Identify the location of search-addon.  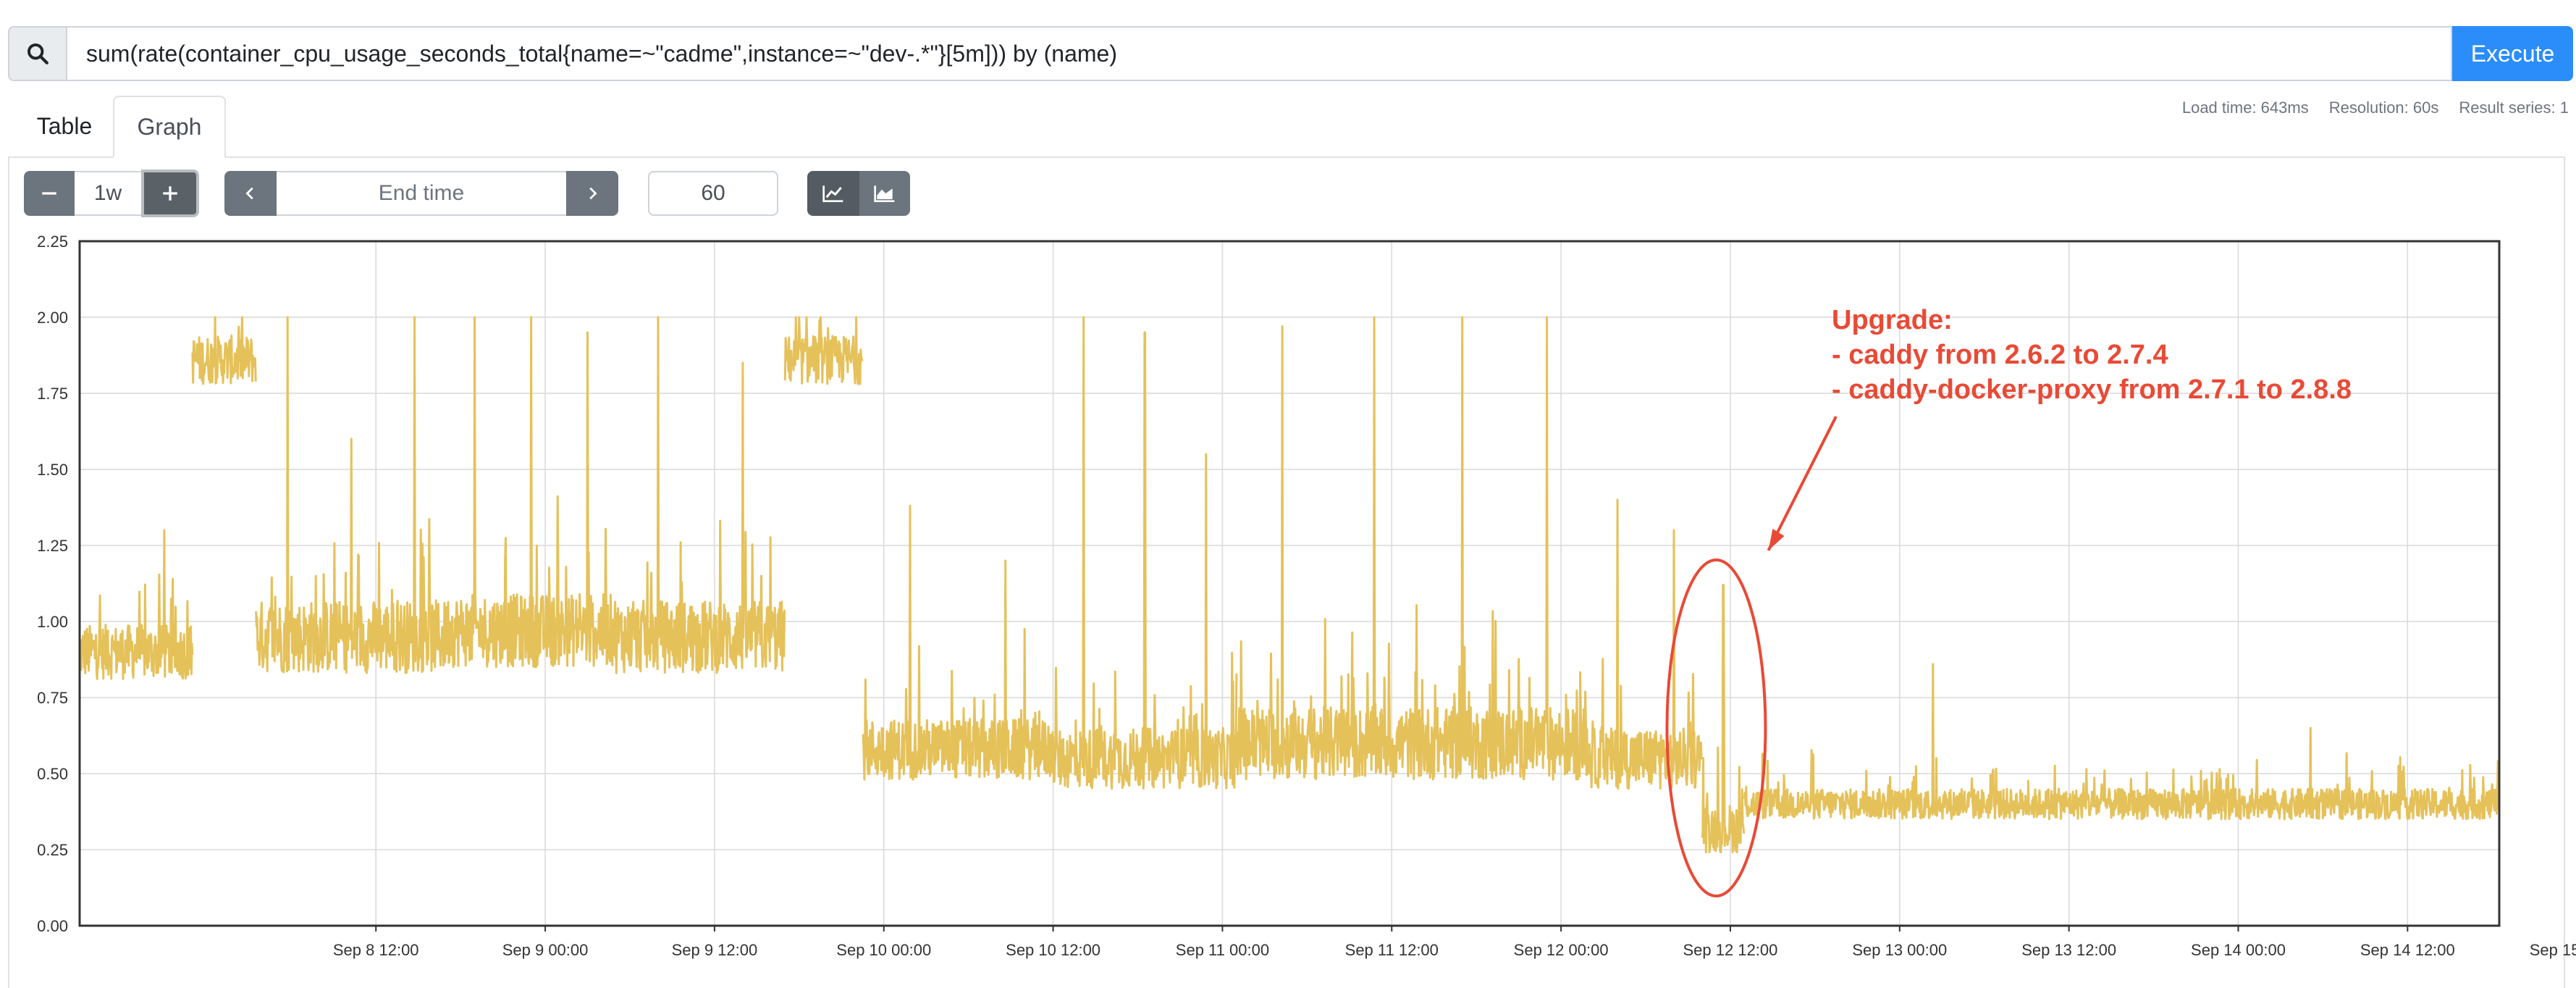
(37, 53).